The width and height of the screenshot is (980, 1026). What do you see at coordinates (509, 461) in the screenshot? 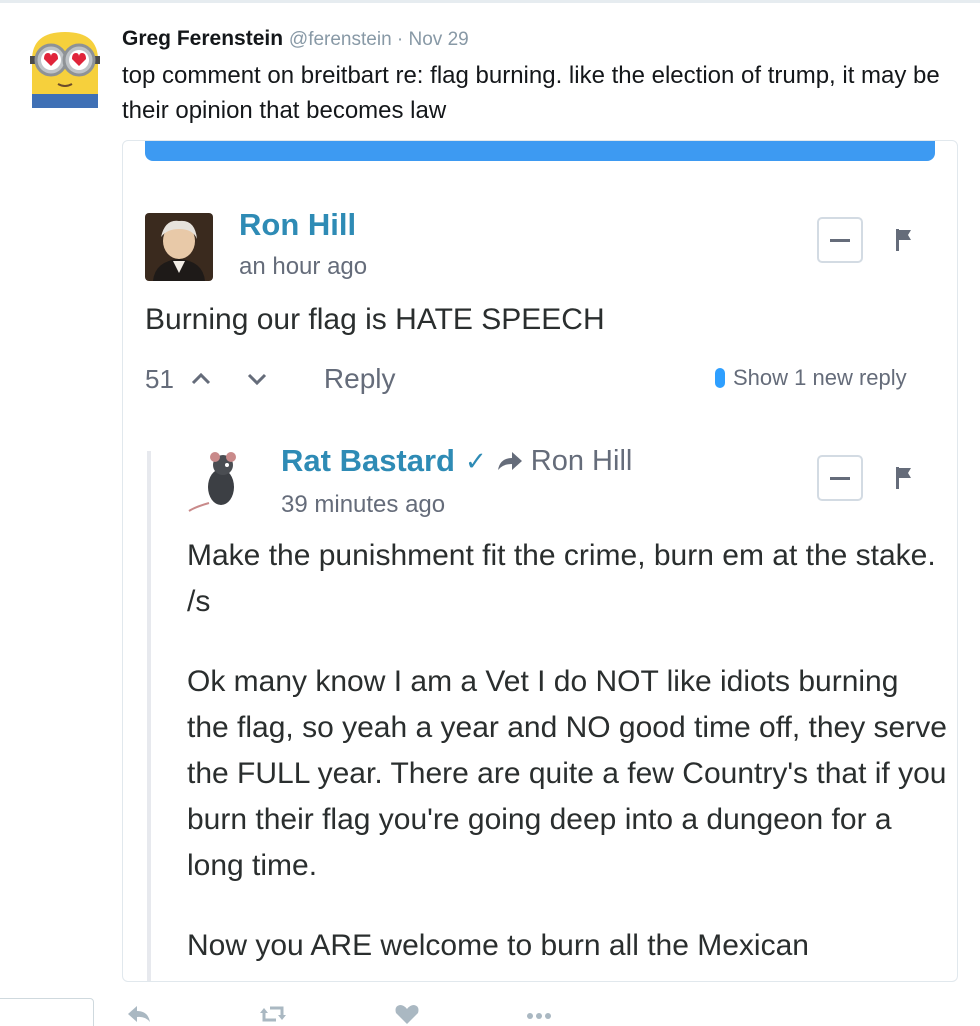
I see `reply-arrow-icon` at bounding box center [509, 461].